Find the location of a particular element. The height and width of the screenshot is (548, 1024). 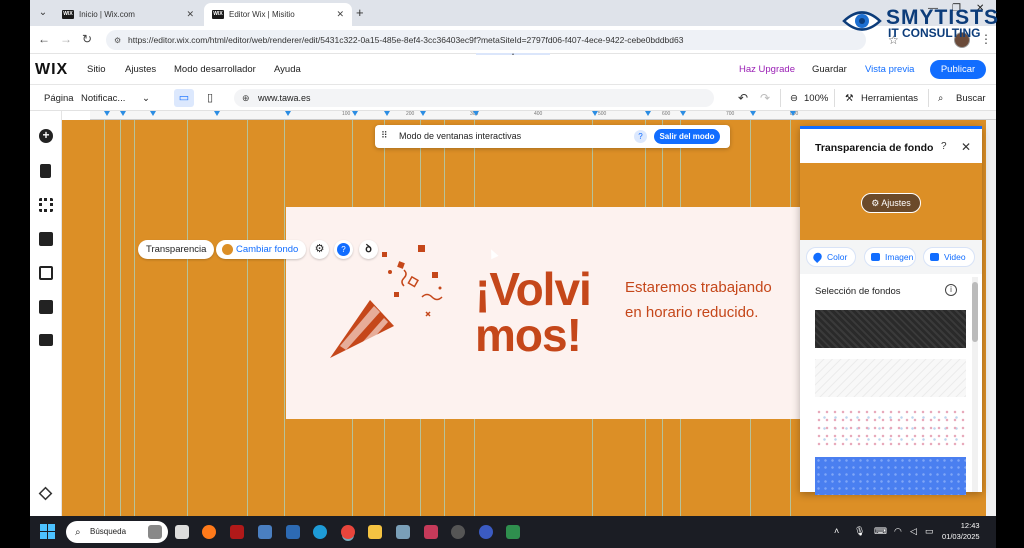

close-icon: ✕ is located at coordinates (966, 147).